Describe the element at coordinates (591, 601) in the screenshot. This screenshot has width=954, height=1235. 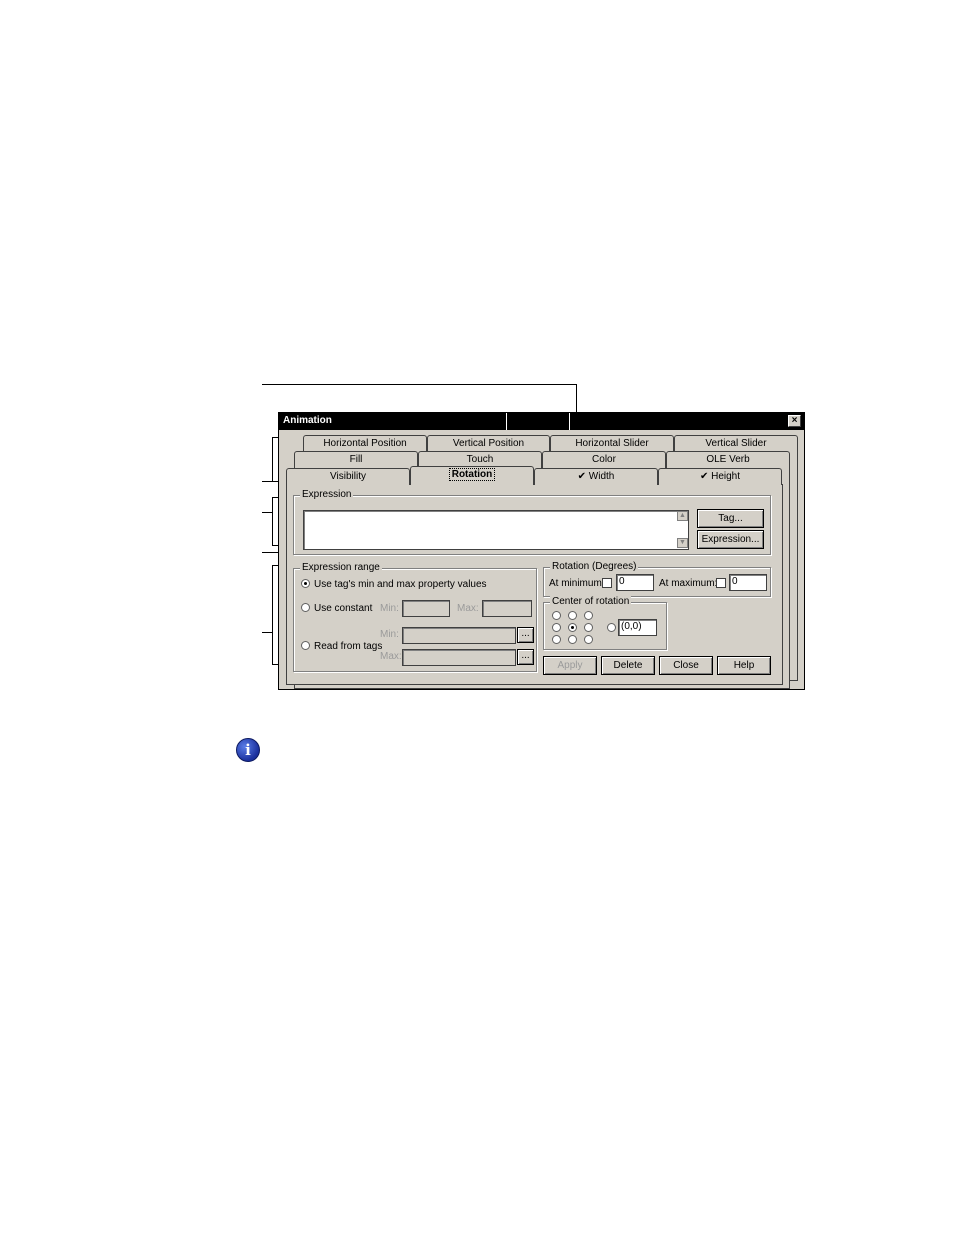
I see `center-of-rotation-title: Center of rotation` at that location.